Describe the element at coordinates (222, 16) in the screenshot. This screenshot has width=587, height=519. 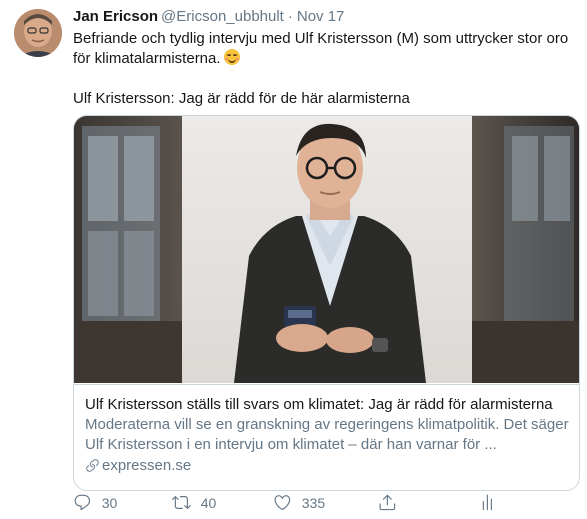
I see `author-handle: @Ericson_ubbhult` at that location.